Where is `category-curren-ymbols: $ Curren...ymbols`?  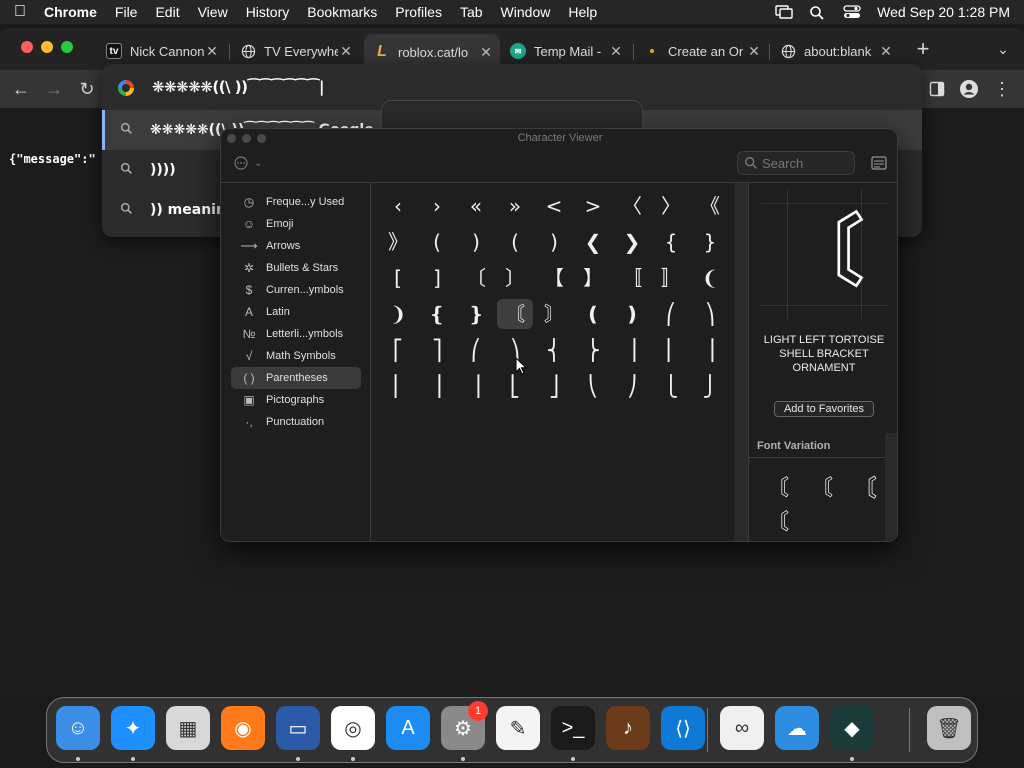 category-curren-ymbols: $ Curren...ymbols is located at coordinates (296, 290).